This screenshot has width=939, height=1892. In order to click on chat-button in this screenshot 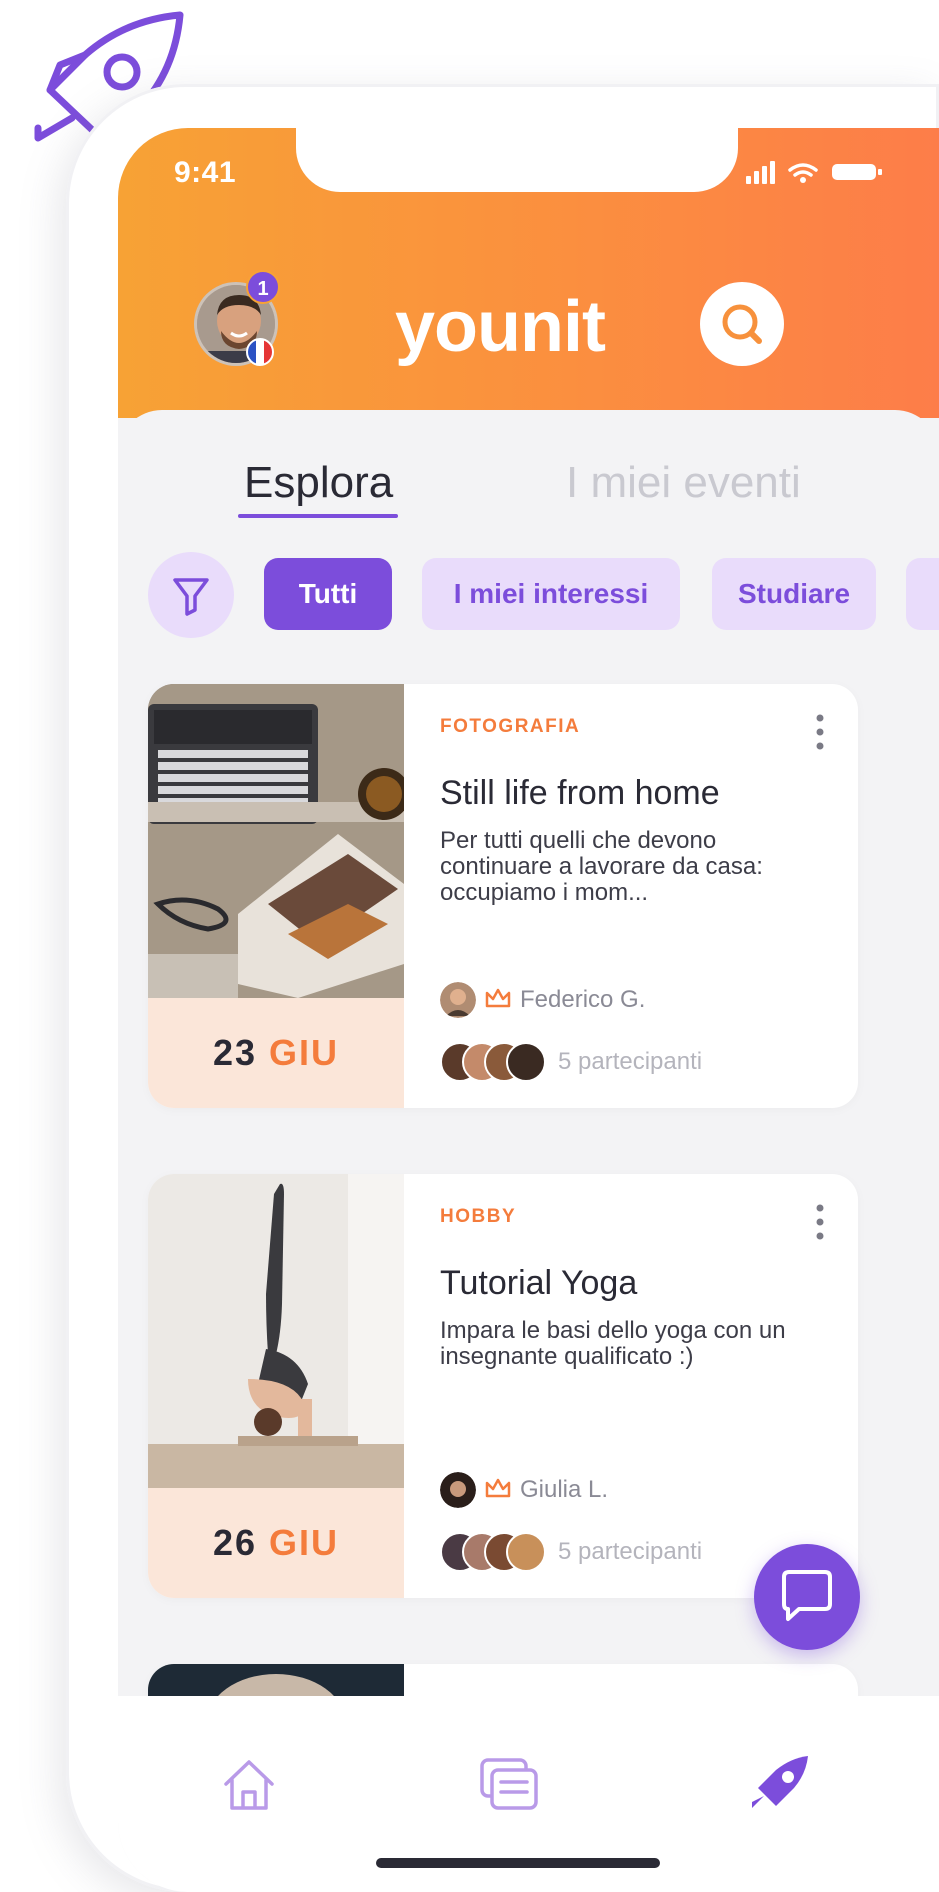, I will do `click(807, 1597)`.